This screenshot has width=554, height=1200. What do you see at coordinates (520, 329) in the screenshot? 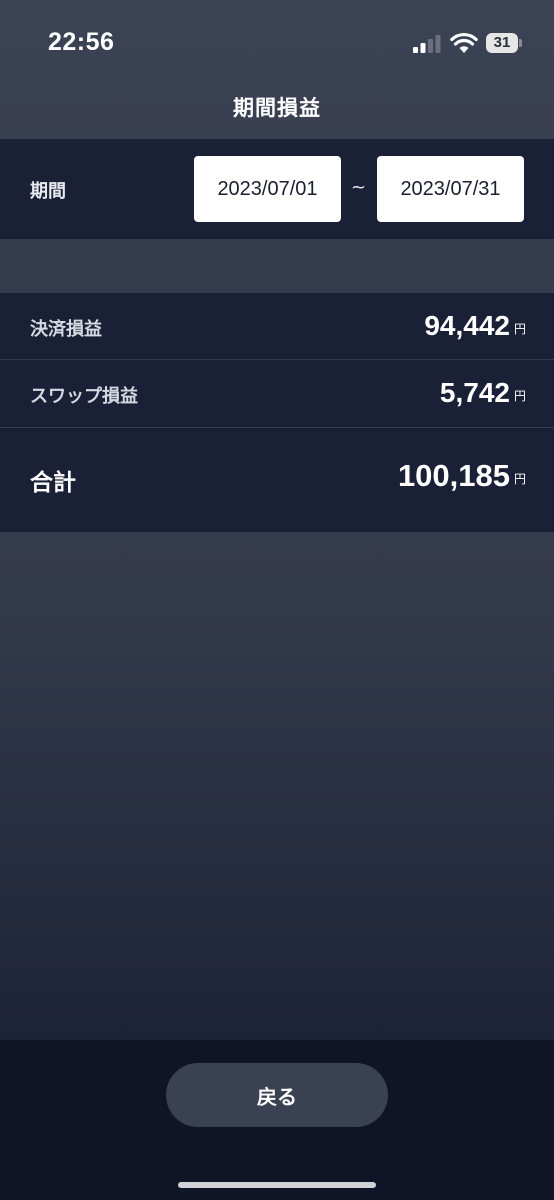
I see `settlement-pl-unit: 円` at bounding box center [520, 329].